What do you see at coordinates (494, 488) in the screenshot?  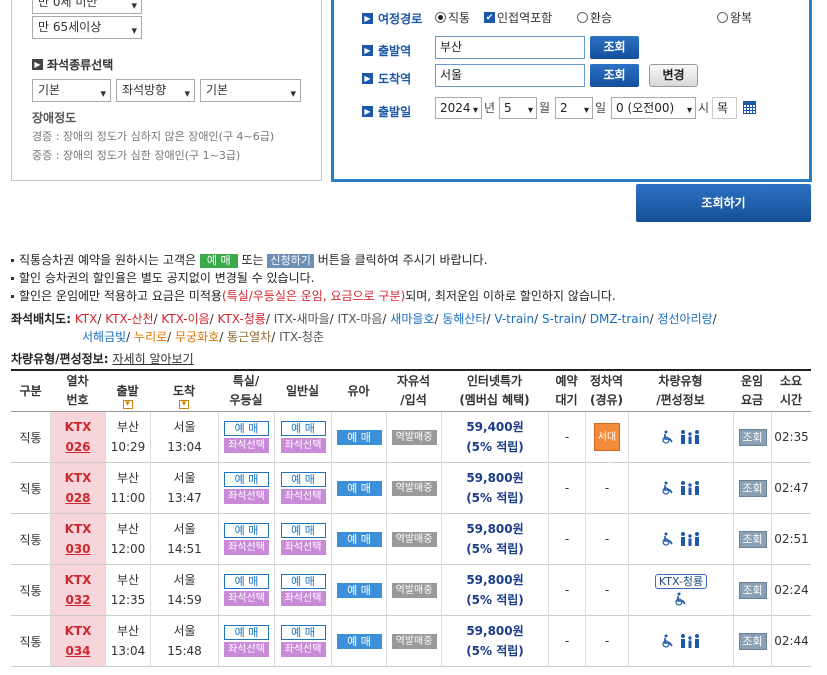 I see `cell-internet: 59,800원 (5% 적립)` at bounding box center [494, 488].